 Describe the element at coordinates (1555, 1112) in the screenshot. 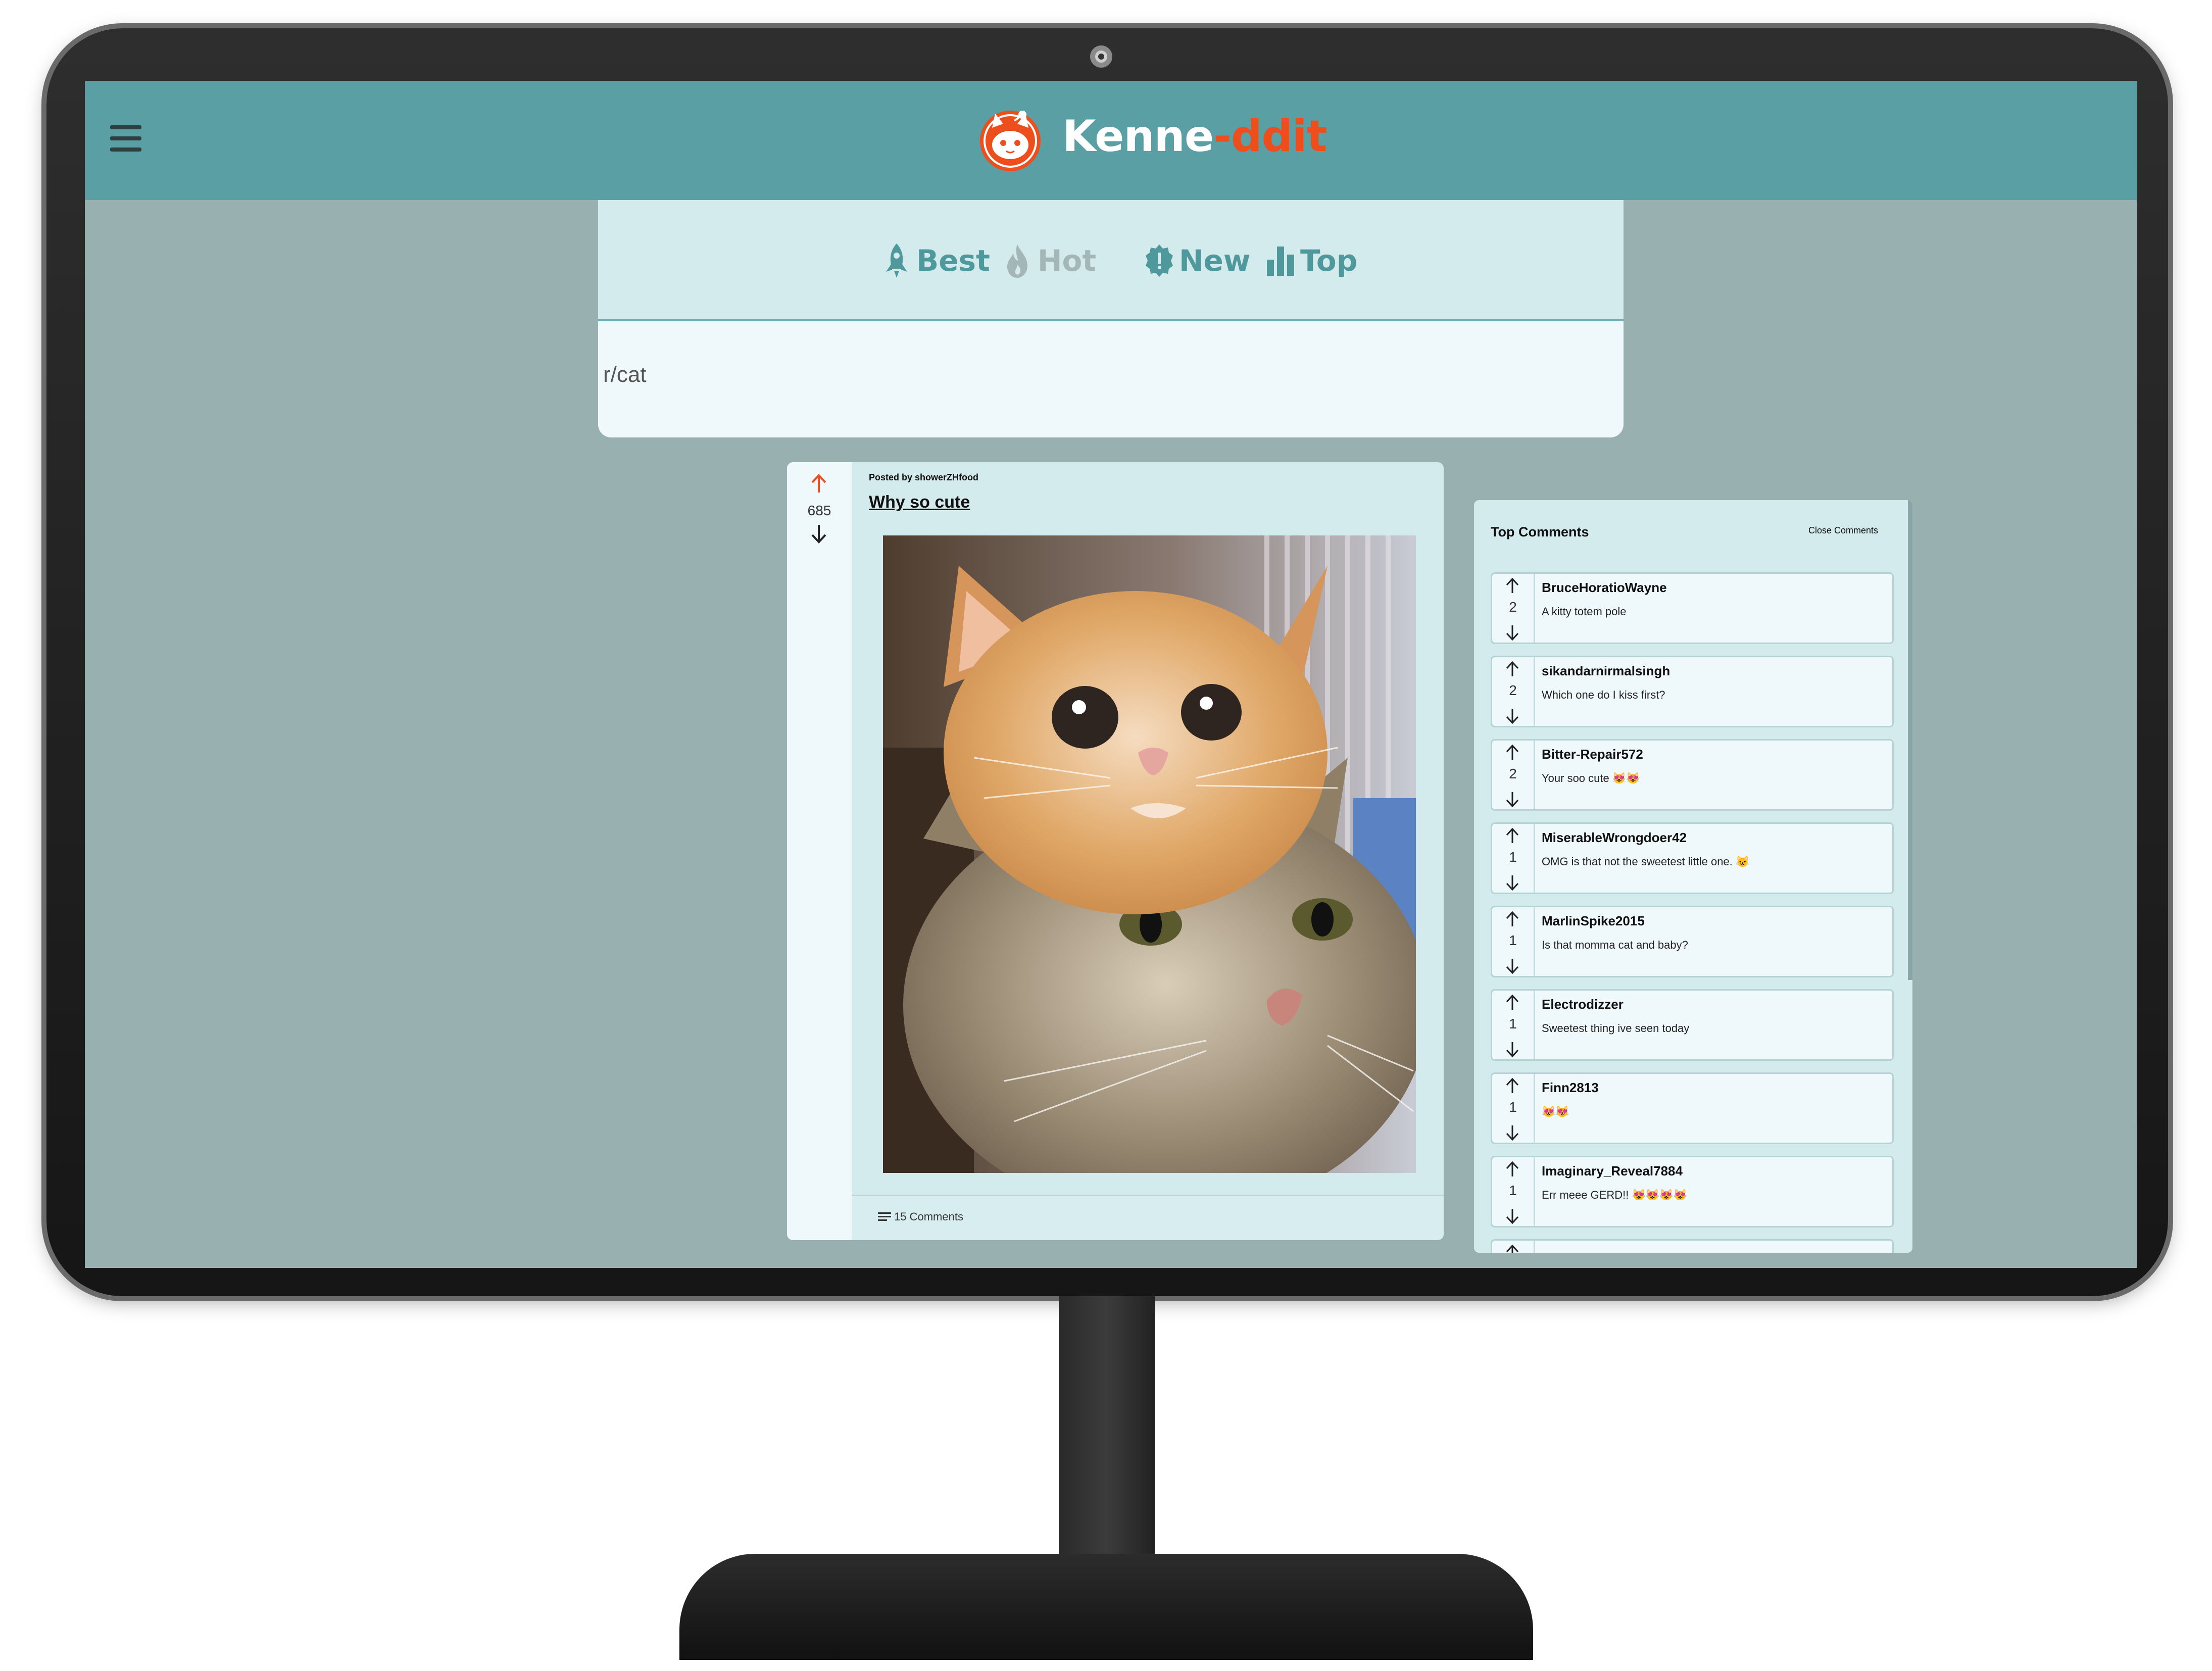

I see `comment-text: 😻😻` at that location.